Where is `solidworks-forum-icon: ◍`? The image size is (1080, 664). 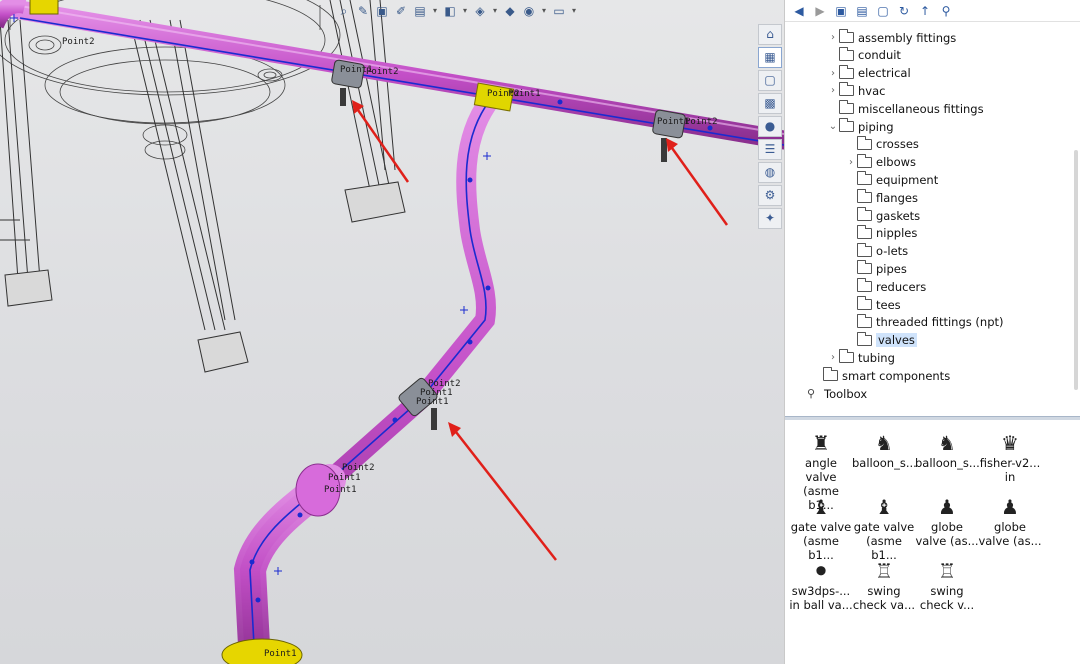 solidworks-forum-icon: ◍ is located at coordinates (770, 172).